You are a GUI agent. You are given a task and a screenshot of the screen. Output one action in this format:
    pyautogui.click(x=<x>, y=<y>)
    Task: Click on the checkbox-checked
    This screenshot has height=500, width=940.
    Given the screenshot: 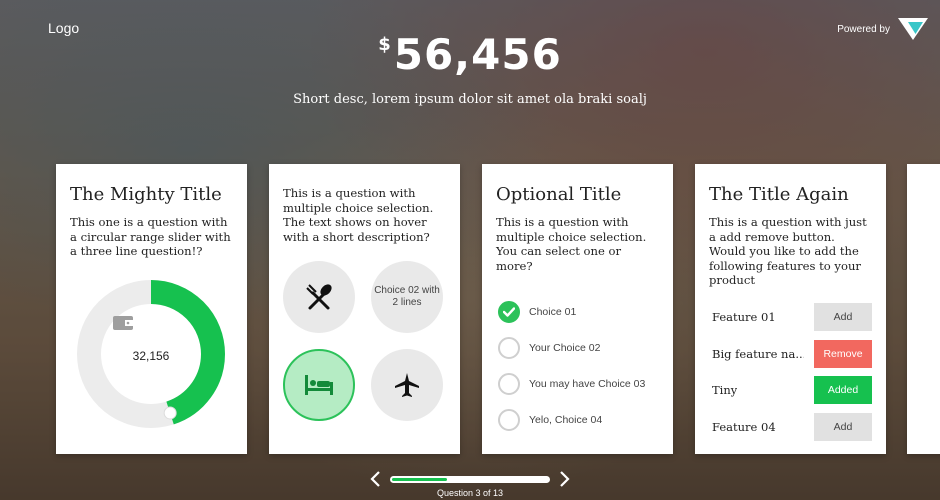 What is the action you would take?
    pyautogui.click(x=509, y=312)
    